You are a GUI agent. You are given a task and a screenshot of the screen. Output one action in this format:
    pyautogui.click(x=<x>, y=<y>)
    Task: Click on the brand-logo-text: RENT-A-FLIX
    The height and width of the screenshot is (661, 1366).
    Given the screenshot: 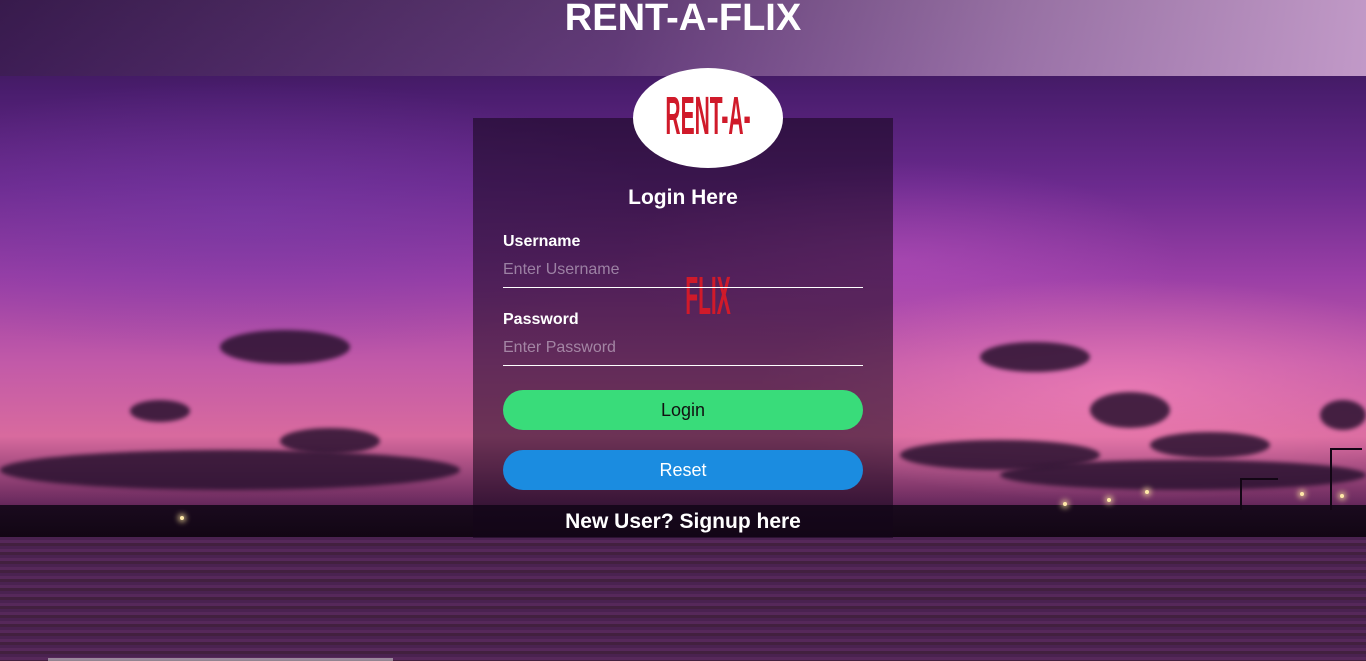 What is the action you would take?
    pyautogui.click(x=708, y=207)
    